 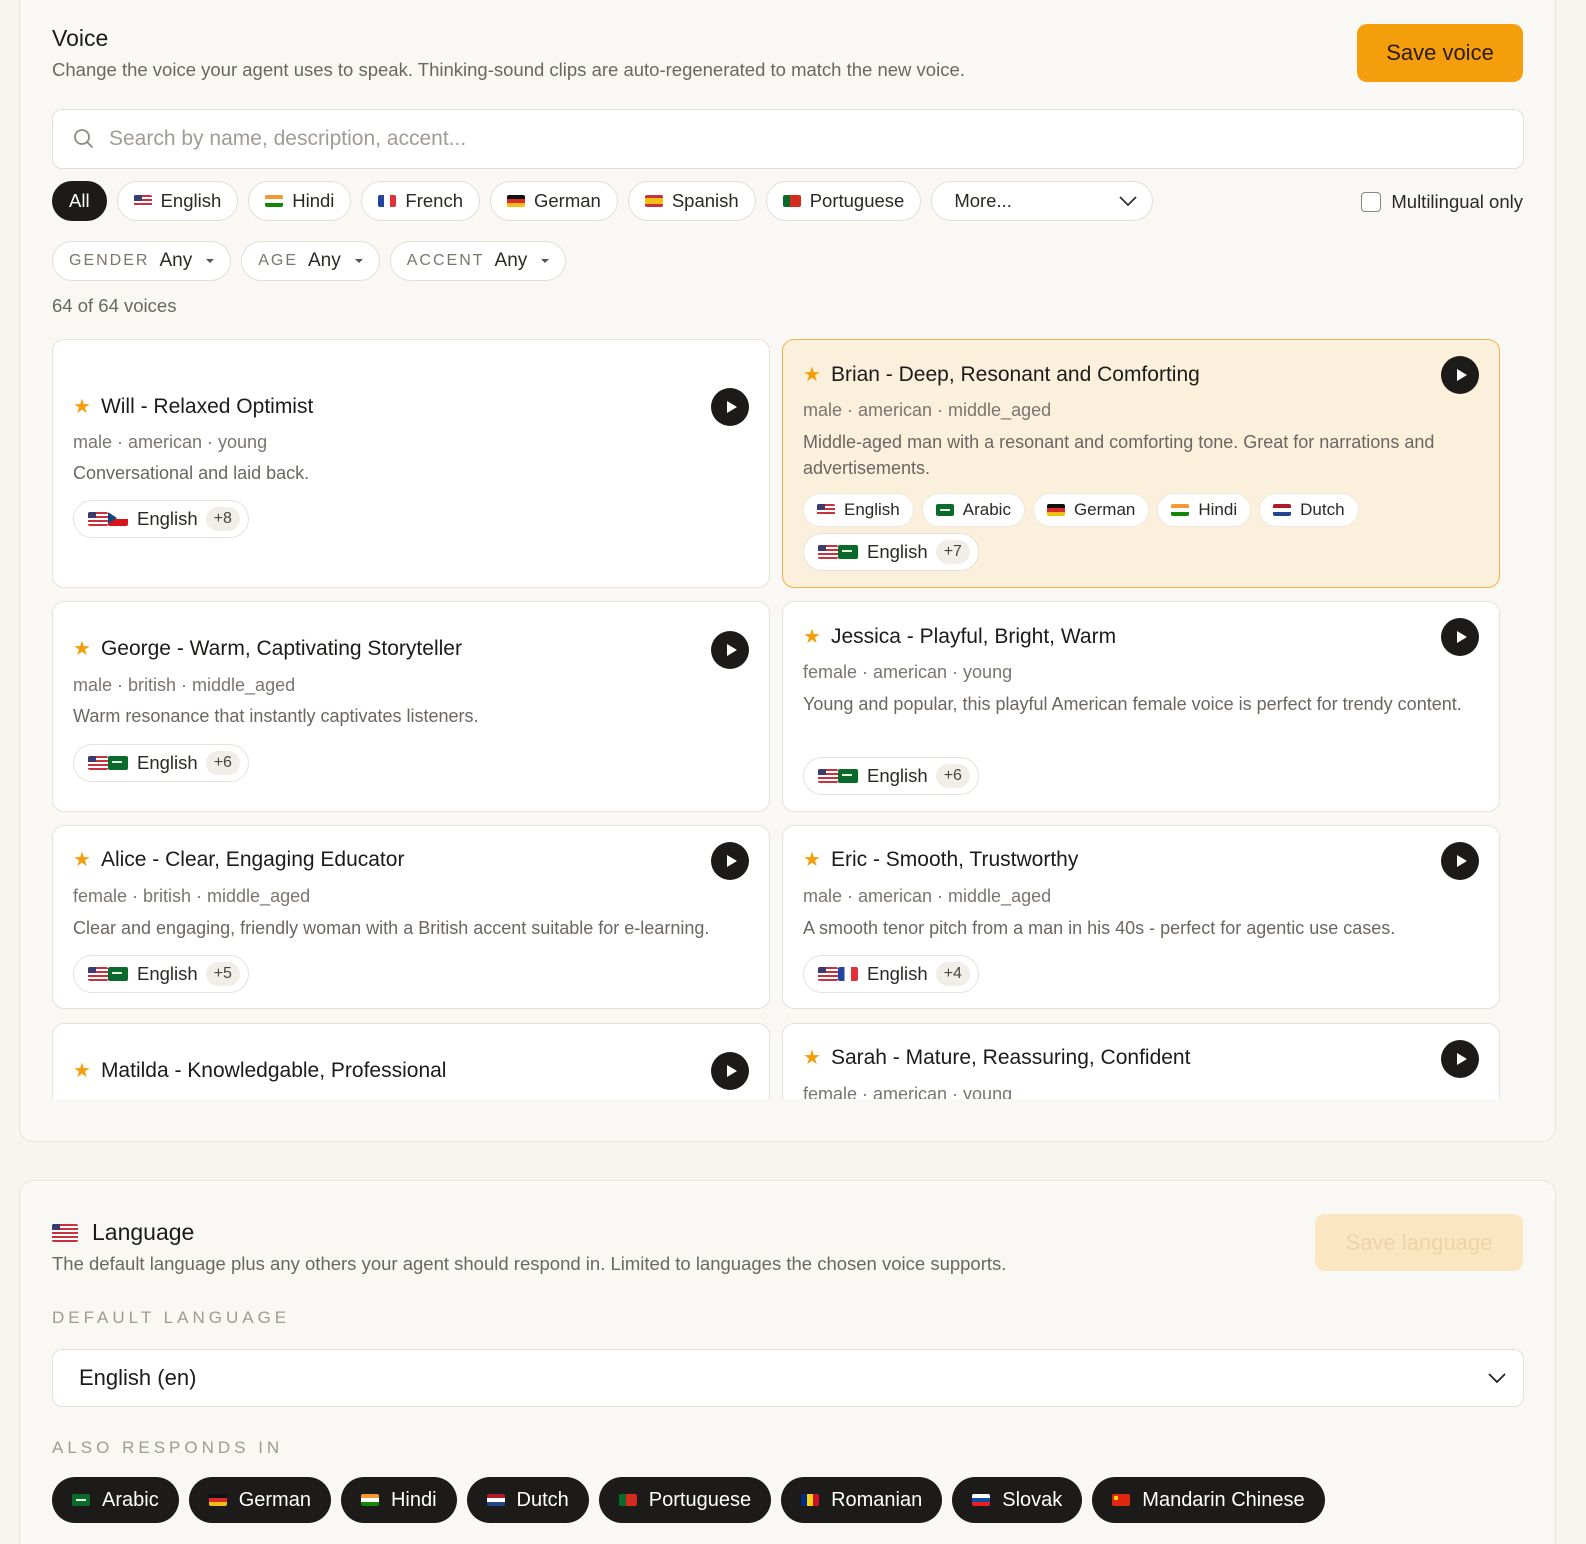 I want to click on chip-label: German, so click(x=567, y=200).